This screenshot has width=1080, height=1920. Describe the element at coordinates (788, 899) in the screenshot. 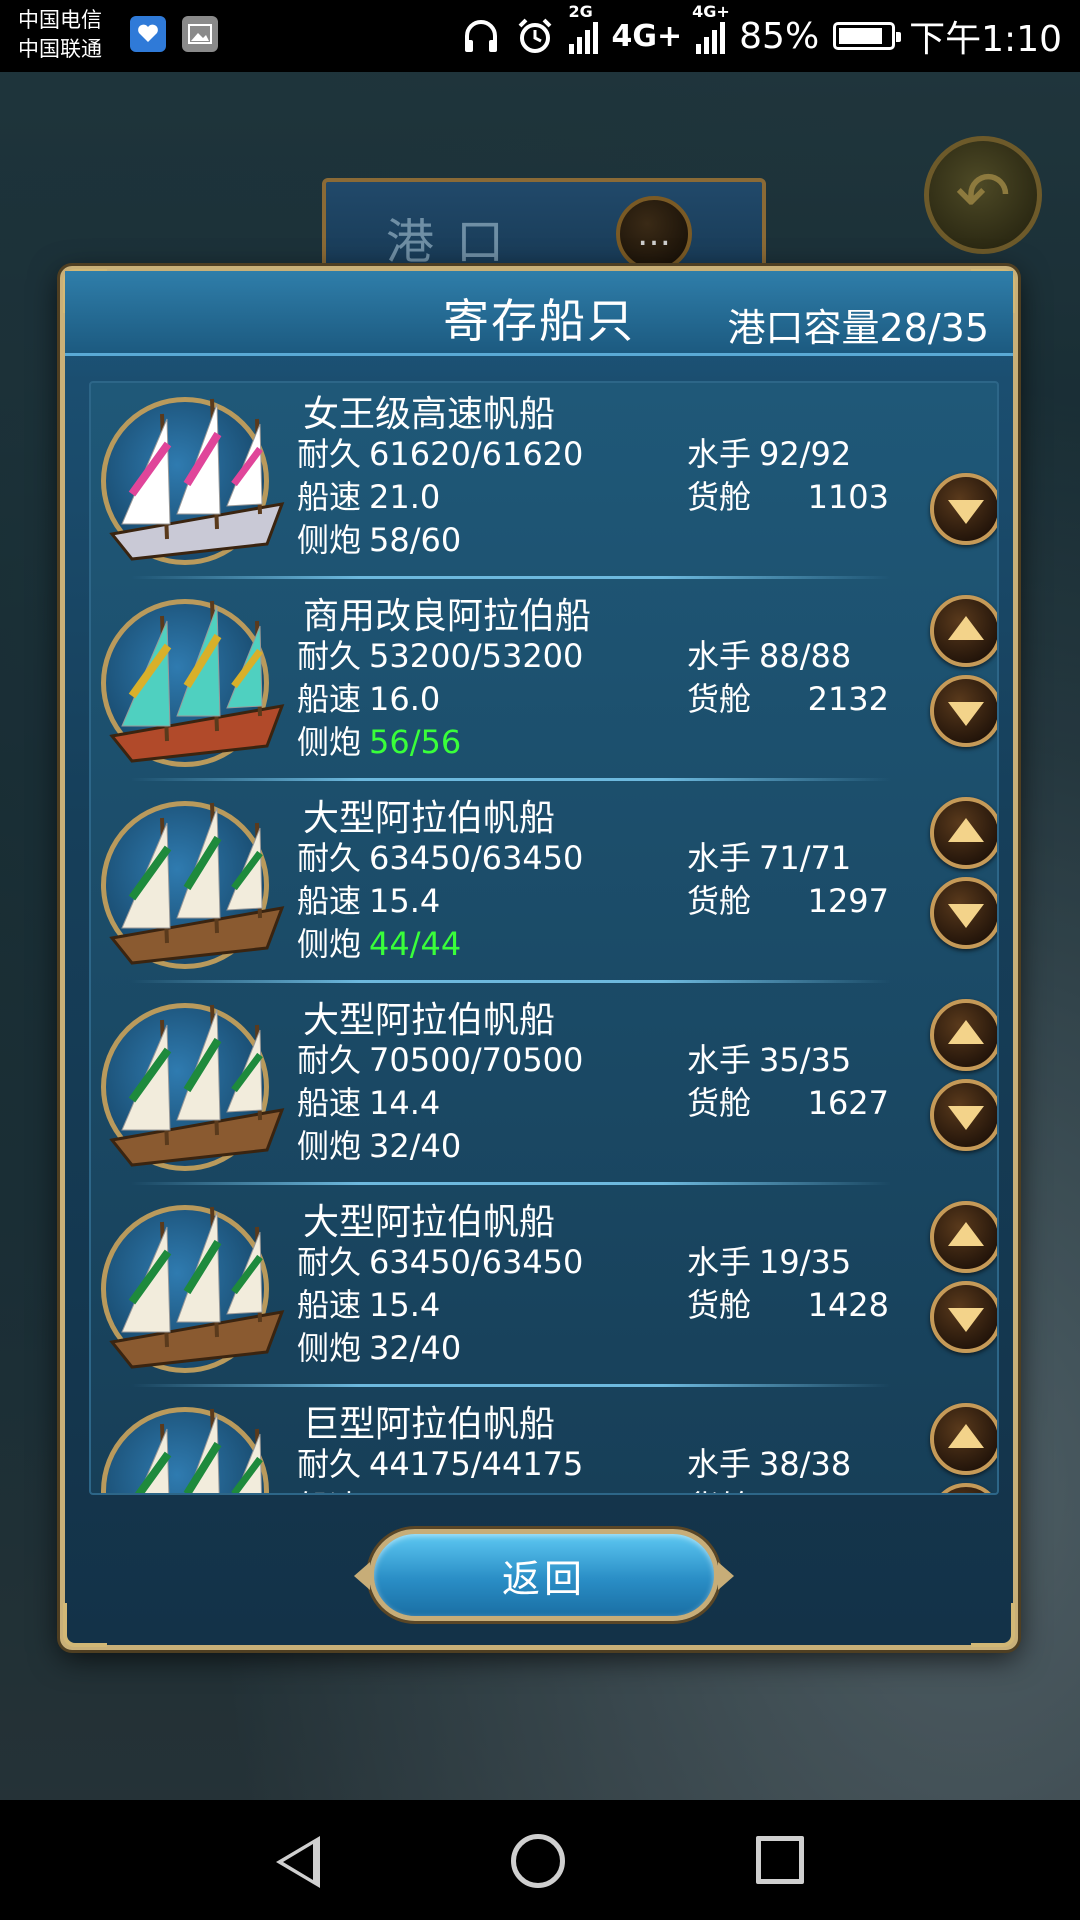

I see `cargo-stat: 货舱 1297` at that location.